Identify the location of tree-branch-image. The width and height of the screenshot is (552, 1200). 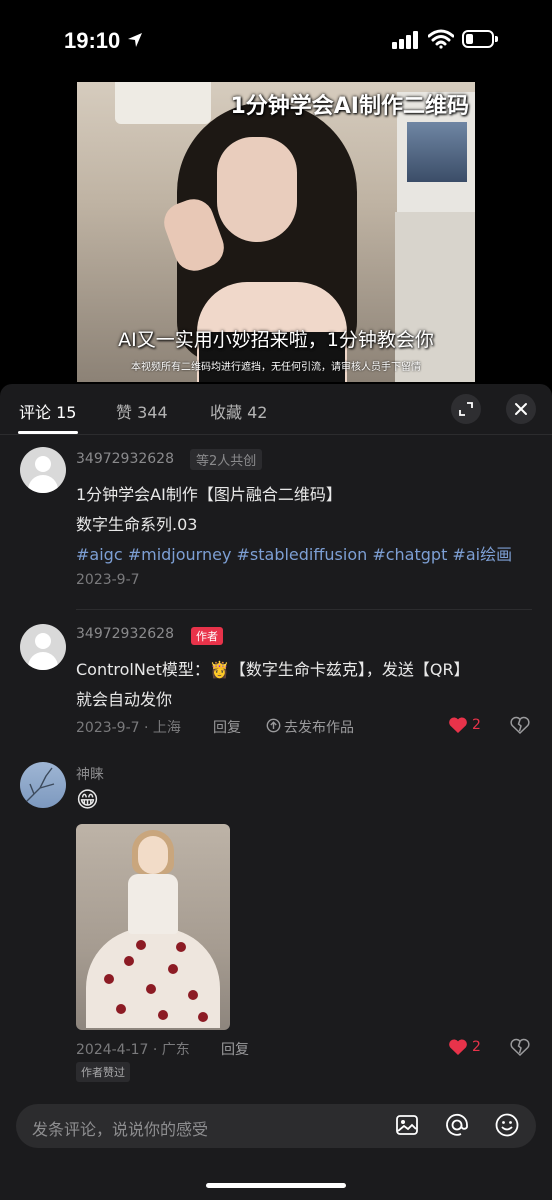
(40, 785).